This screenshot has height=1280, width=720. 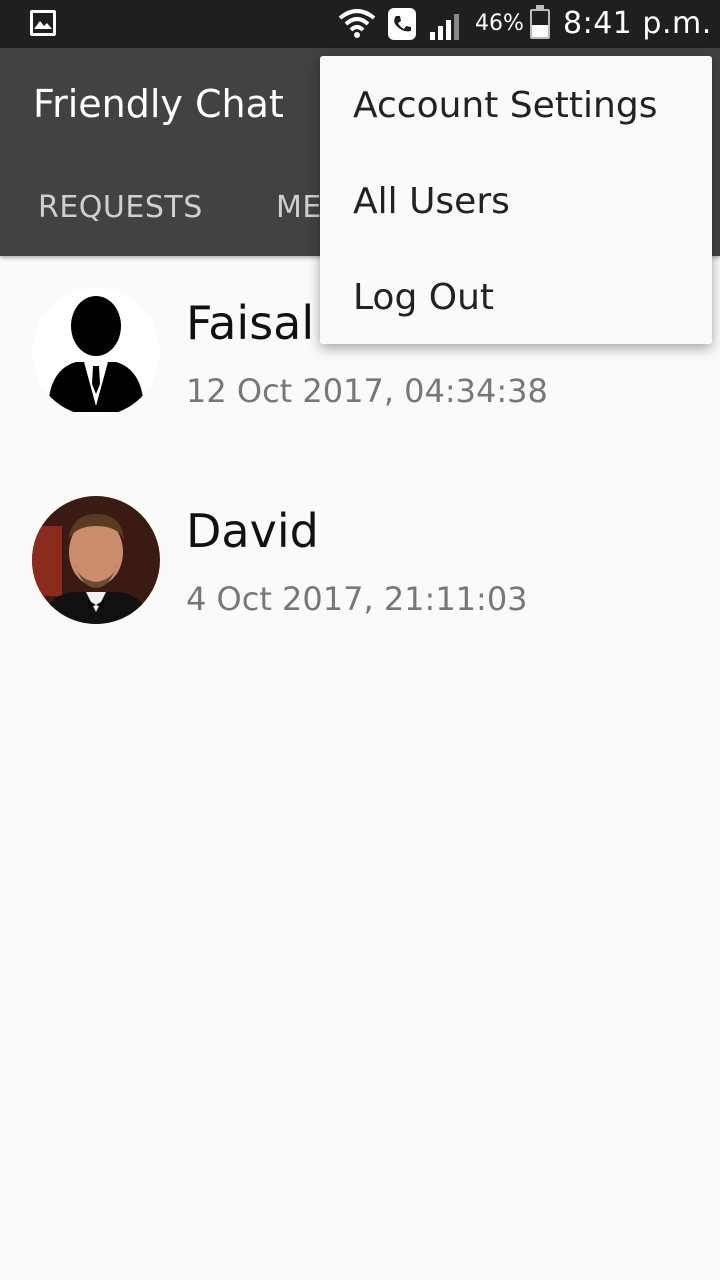 I want to click on list-item: David 4 Oct 2017, 21:11:03, so click(x=360, y=583).